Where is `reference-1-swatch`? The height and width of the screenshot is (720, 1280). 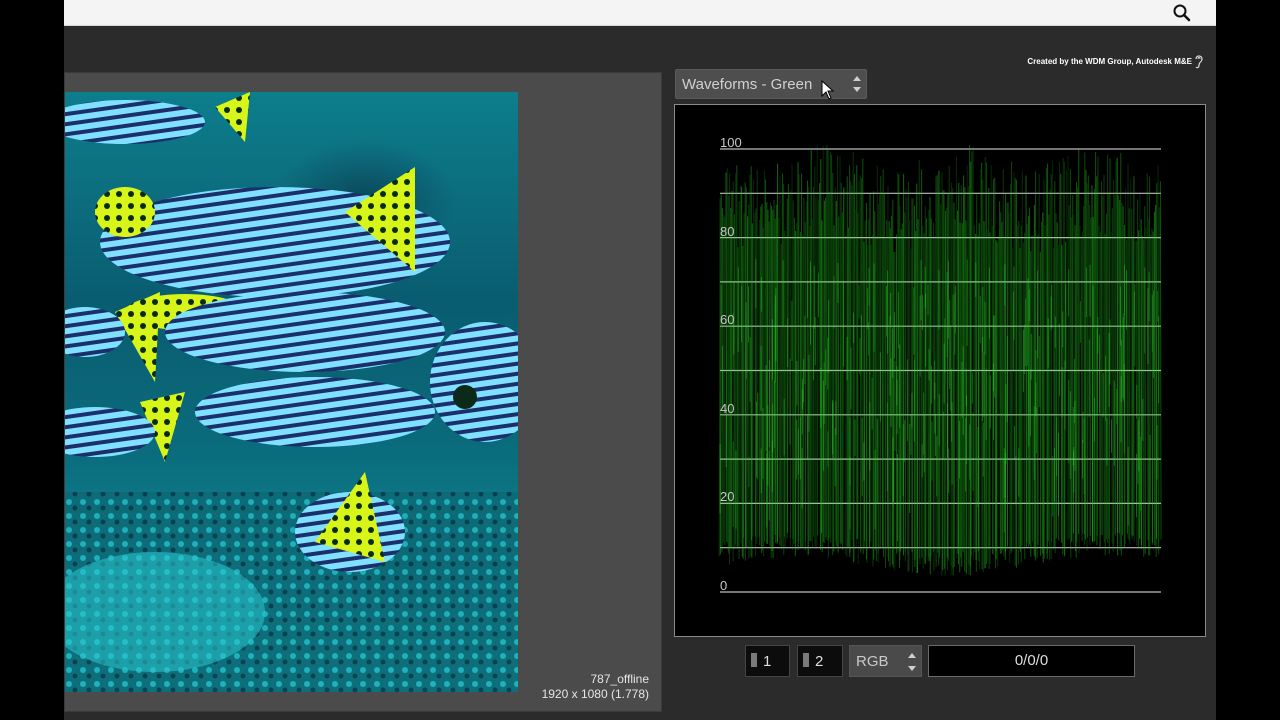
reference-1-swatch is located at coordinates (754, 660).